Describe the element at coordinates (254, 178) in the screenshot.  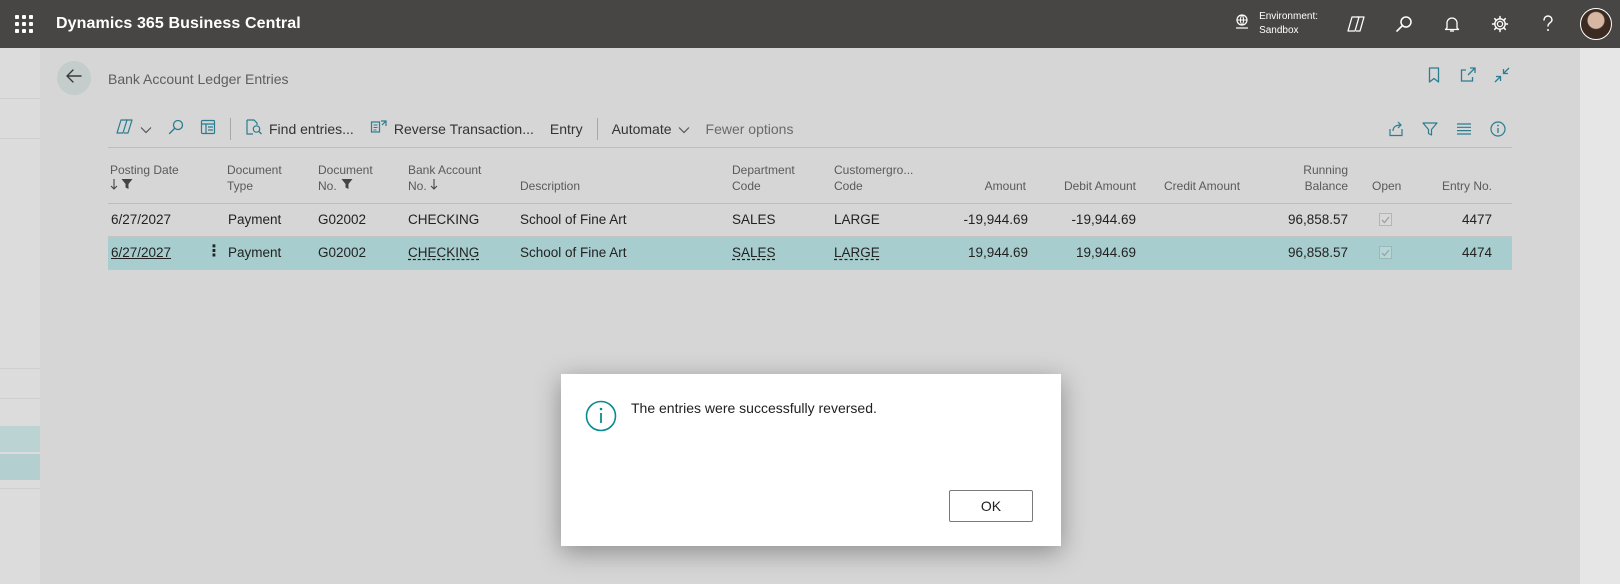
I see `header-document-type: Document Type` at that location.